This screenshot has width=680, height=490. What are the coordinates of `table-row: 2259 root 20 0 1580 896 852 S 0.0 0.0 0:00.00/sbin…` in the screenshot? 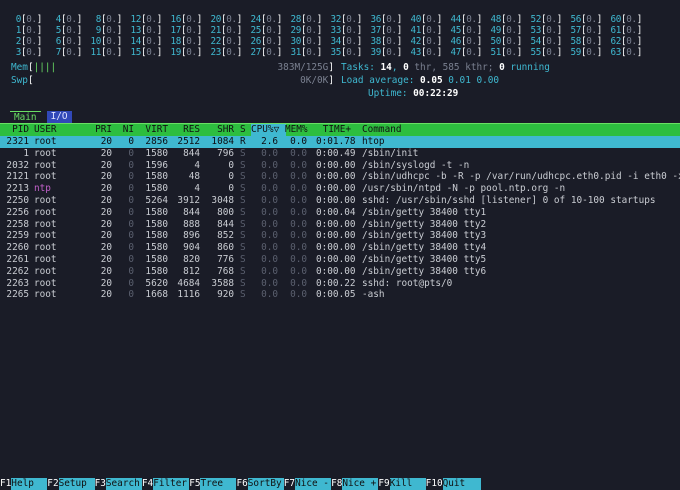 It's located at (340, 236).